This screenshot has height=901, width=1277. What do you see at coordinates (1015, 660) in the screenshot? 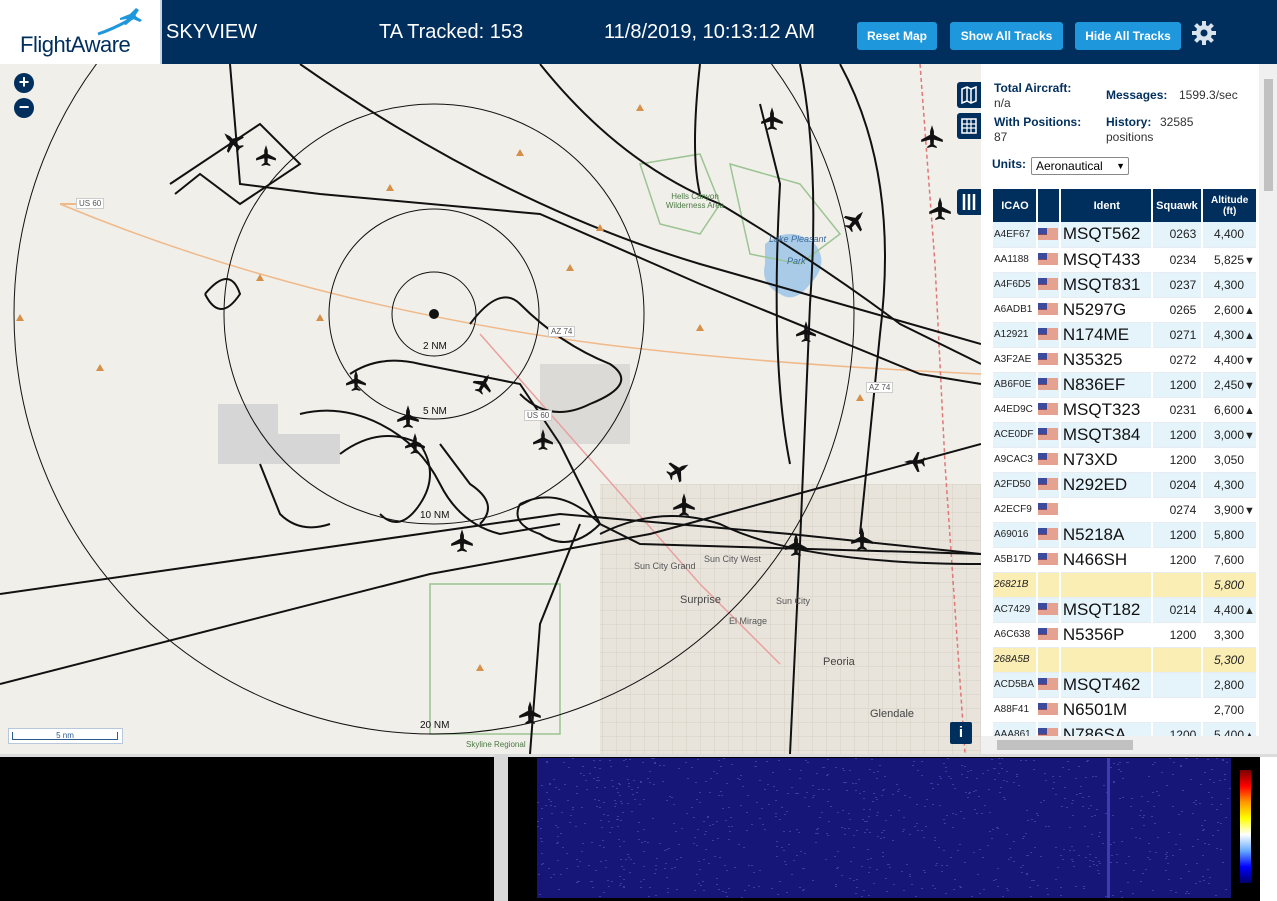
I see `cell-icao: 268A5B` at bounding box center [1015, 660].